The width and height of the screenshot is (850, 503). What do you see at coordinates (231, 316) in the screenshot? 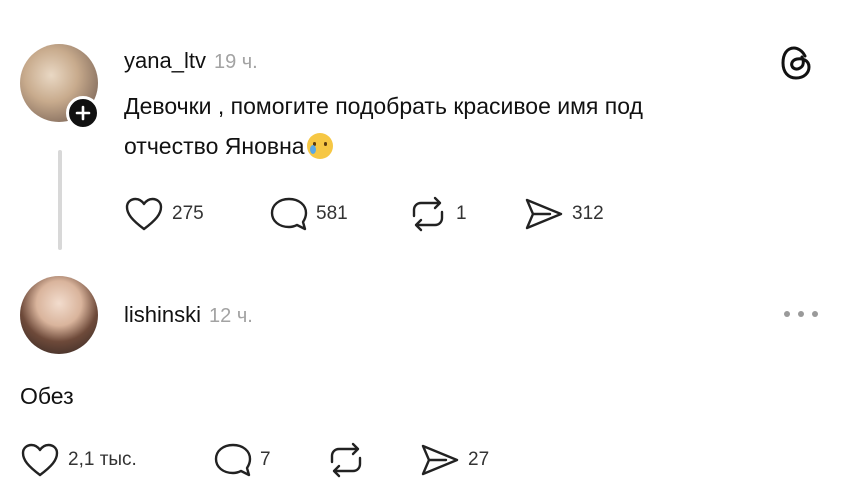
I see `reply-time: 12 ч.` at bounding box center [231, 316].